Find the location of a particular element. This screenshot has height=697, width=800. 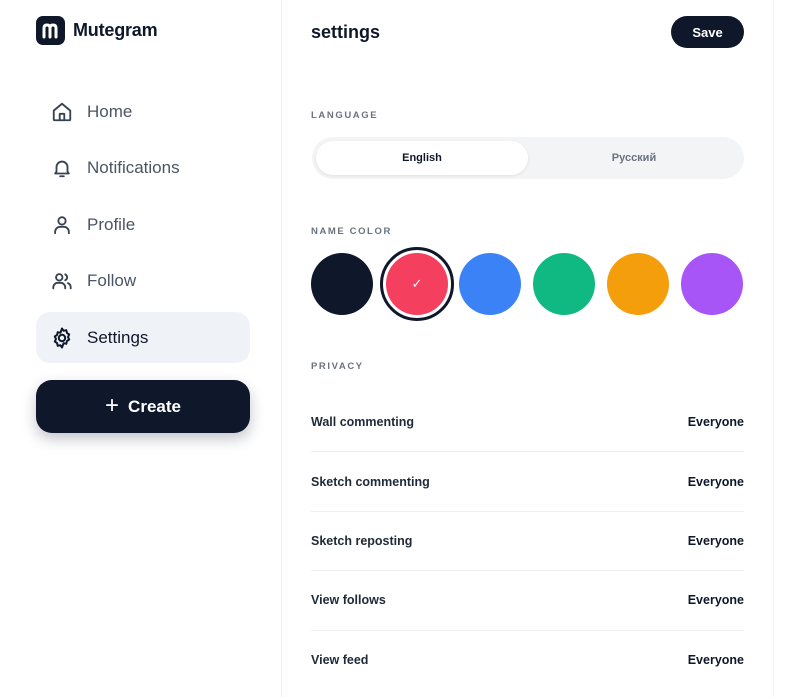

language-section-label: LANGUAGE is located at coordinates (345, 115).